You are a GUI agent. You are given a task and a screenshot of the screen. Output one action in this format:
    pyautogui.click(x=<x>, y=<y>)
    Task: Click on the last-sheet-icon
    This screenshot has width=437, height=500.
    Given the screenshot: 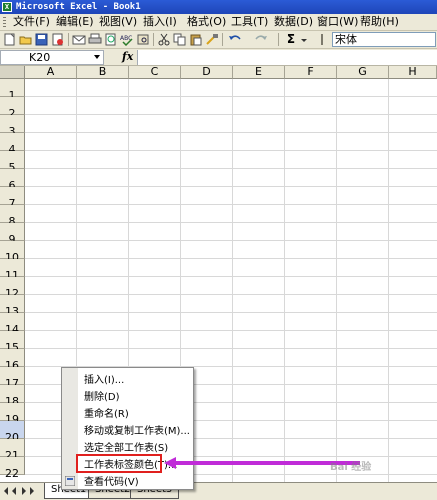 What is the action you would take?
    pyautogui.click(x=32, y=491)
    